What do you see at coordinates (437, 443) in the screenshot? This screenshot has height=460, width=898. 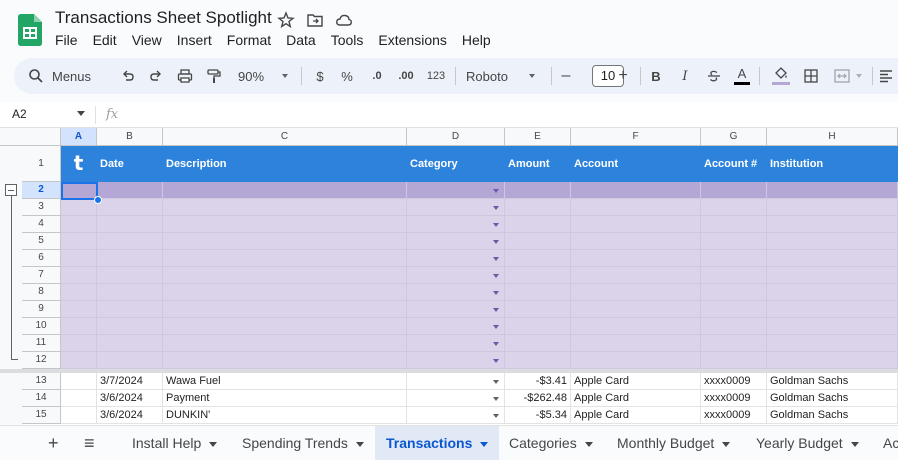 I see `tab-transactions: Transactions` at bounding box center [437, 443].